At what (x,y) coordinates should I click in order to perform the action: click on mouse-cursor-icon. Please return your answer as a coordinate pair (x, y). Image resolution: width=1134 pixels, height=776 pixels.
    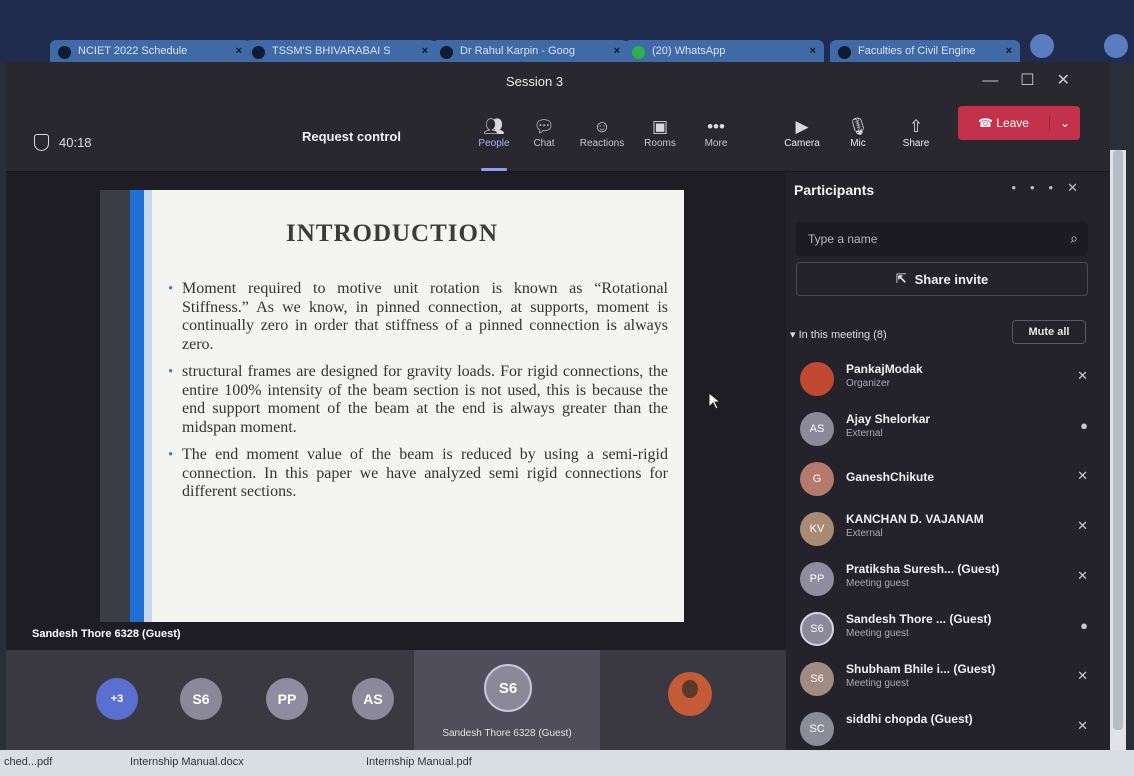
    Looking at the image, I should click on (715, 401).